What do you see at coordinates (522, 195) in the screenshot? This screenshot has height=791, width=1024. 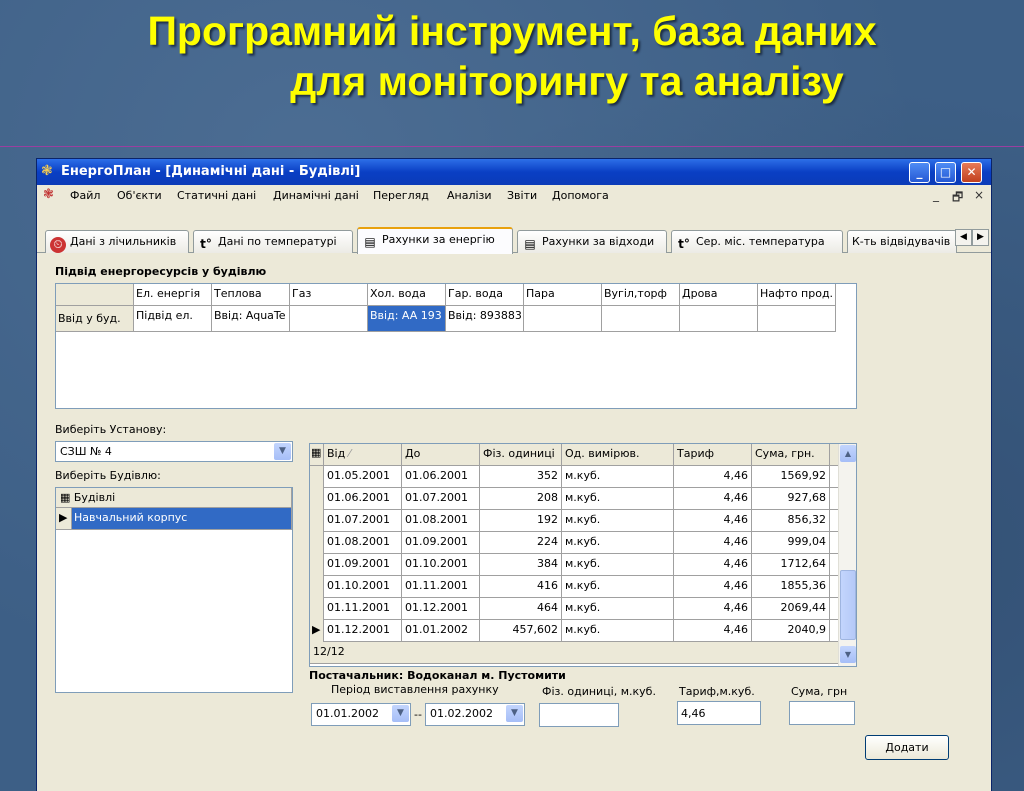 I see `menu-reports: Звіти` at bounding box center [522, 195].